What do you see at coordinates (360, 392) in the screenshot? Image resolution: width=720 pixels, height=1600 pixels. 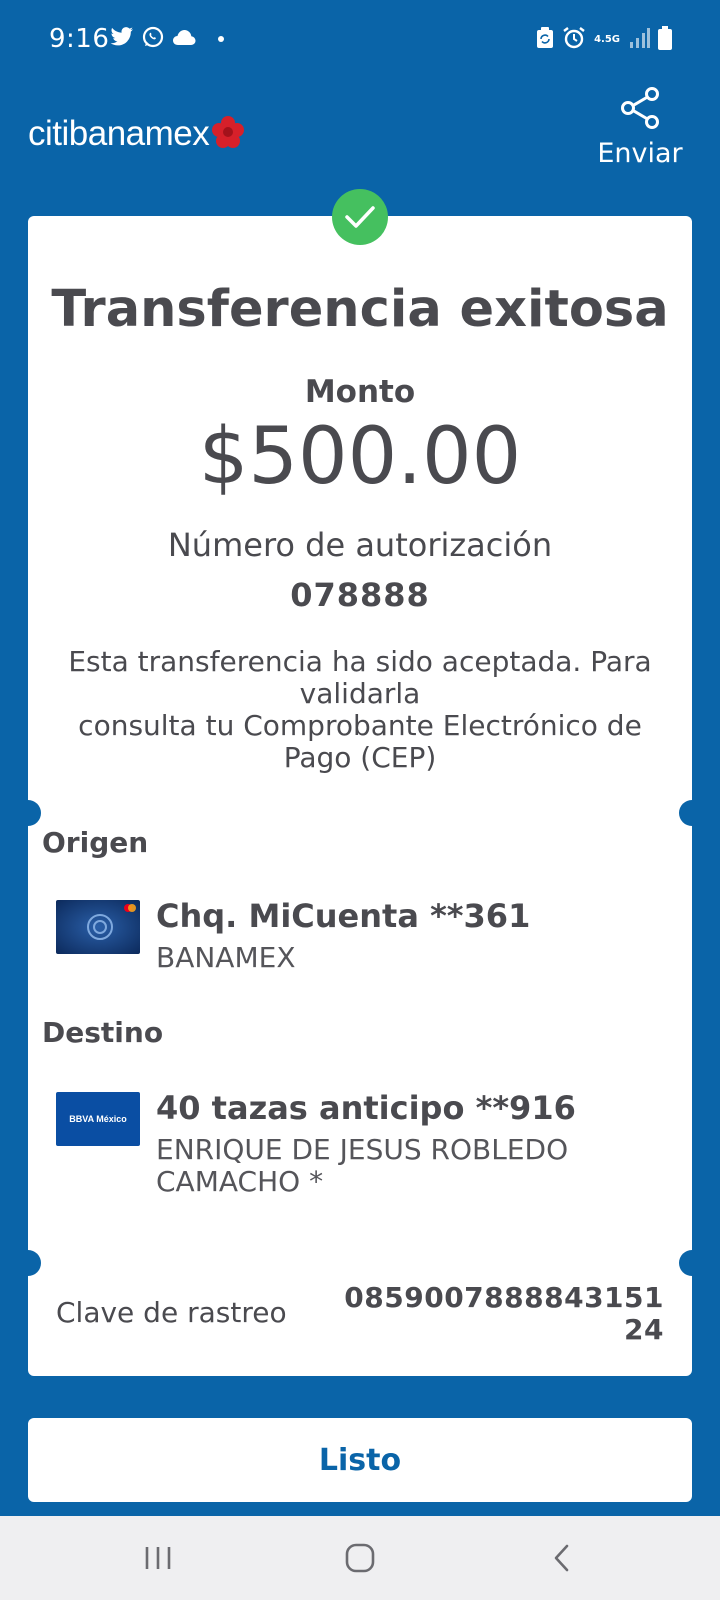 I see `amount-label: Monto` at bounding box center [360, 392].